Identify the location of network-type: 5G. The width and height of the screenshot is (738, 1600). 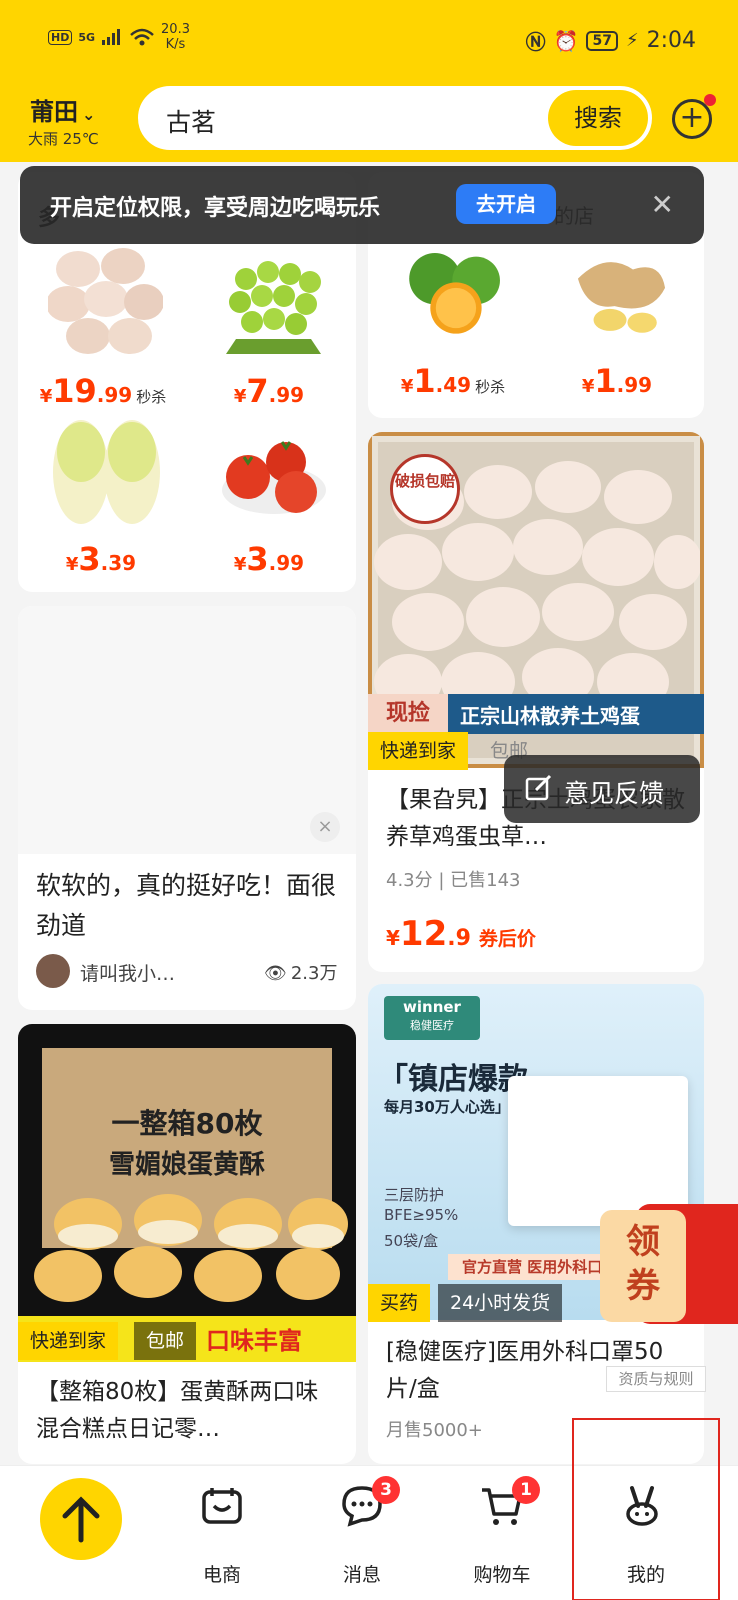
(87, 37).